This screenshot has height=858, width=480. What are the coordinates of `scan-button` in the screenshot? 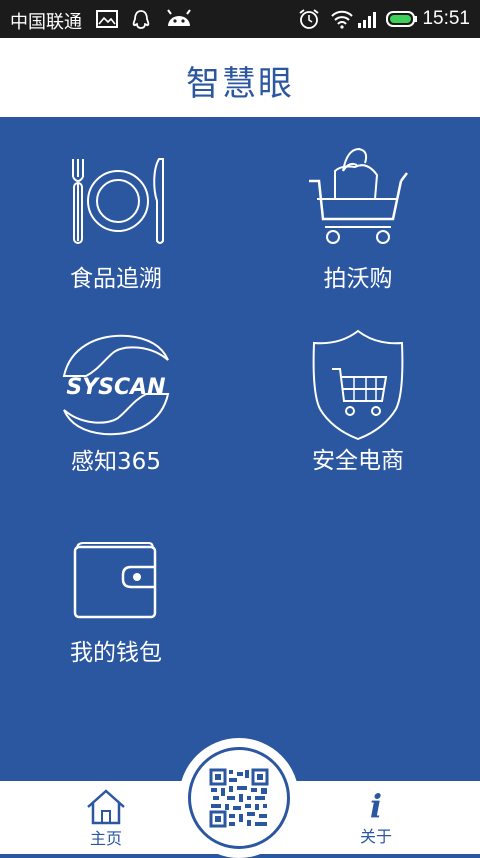 It's located at (239, 798).